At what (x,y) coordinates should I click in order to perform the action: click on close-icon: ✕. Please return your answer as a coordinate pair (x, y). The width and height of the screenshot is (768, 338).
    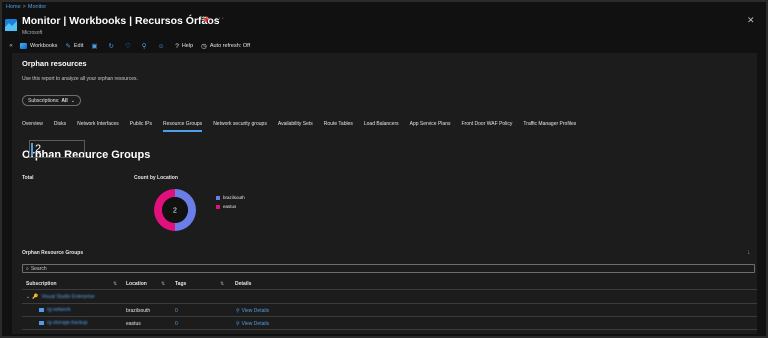
    Looking at the image, I should click on (751, 20).